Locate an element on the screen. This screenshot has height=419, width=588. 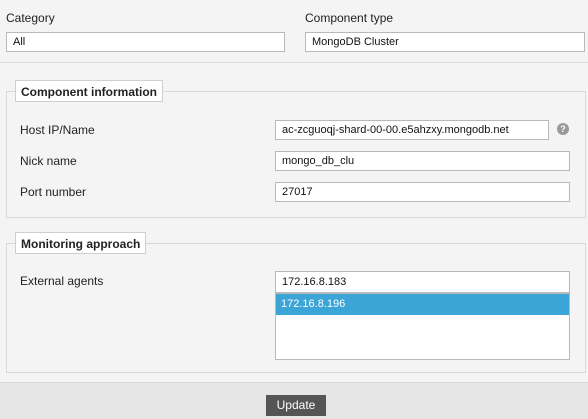
component-info-legend: Component information is located at coordinates (89, 91).